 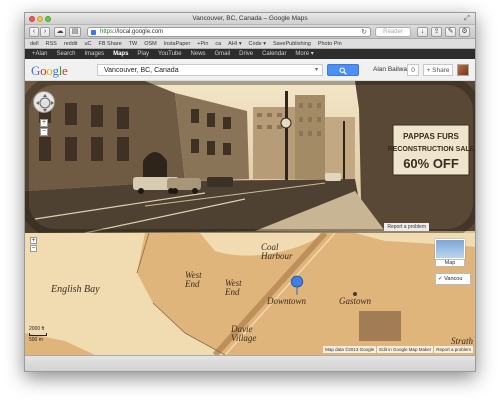 What do you see at coordinates (330, 43) in the screenshot?
I see `bookmark-item: Photo Pin` at bounding box center [330, 43].